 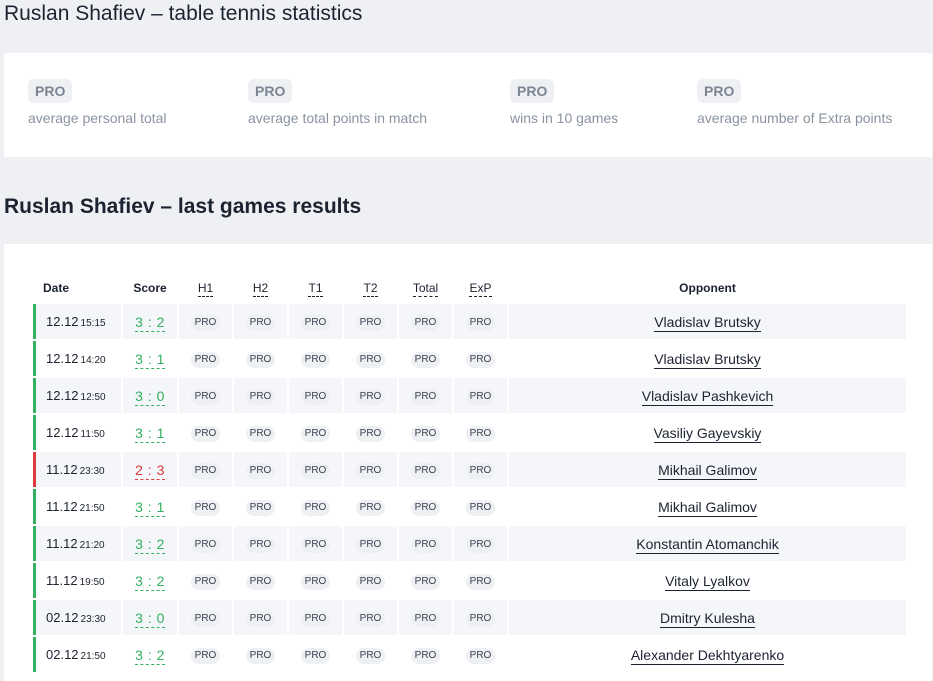 I want to click on header-total-label: Total, so click(x=425, y=289).